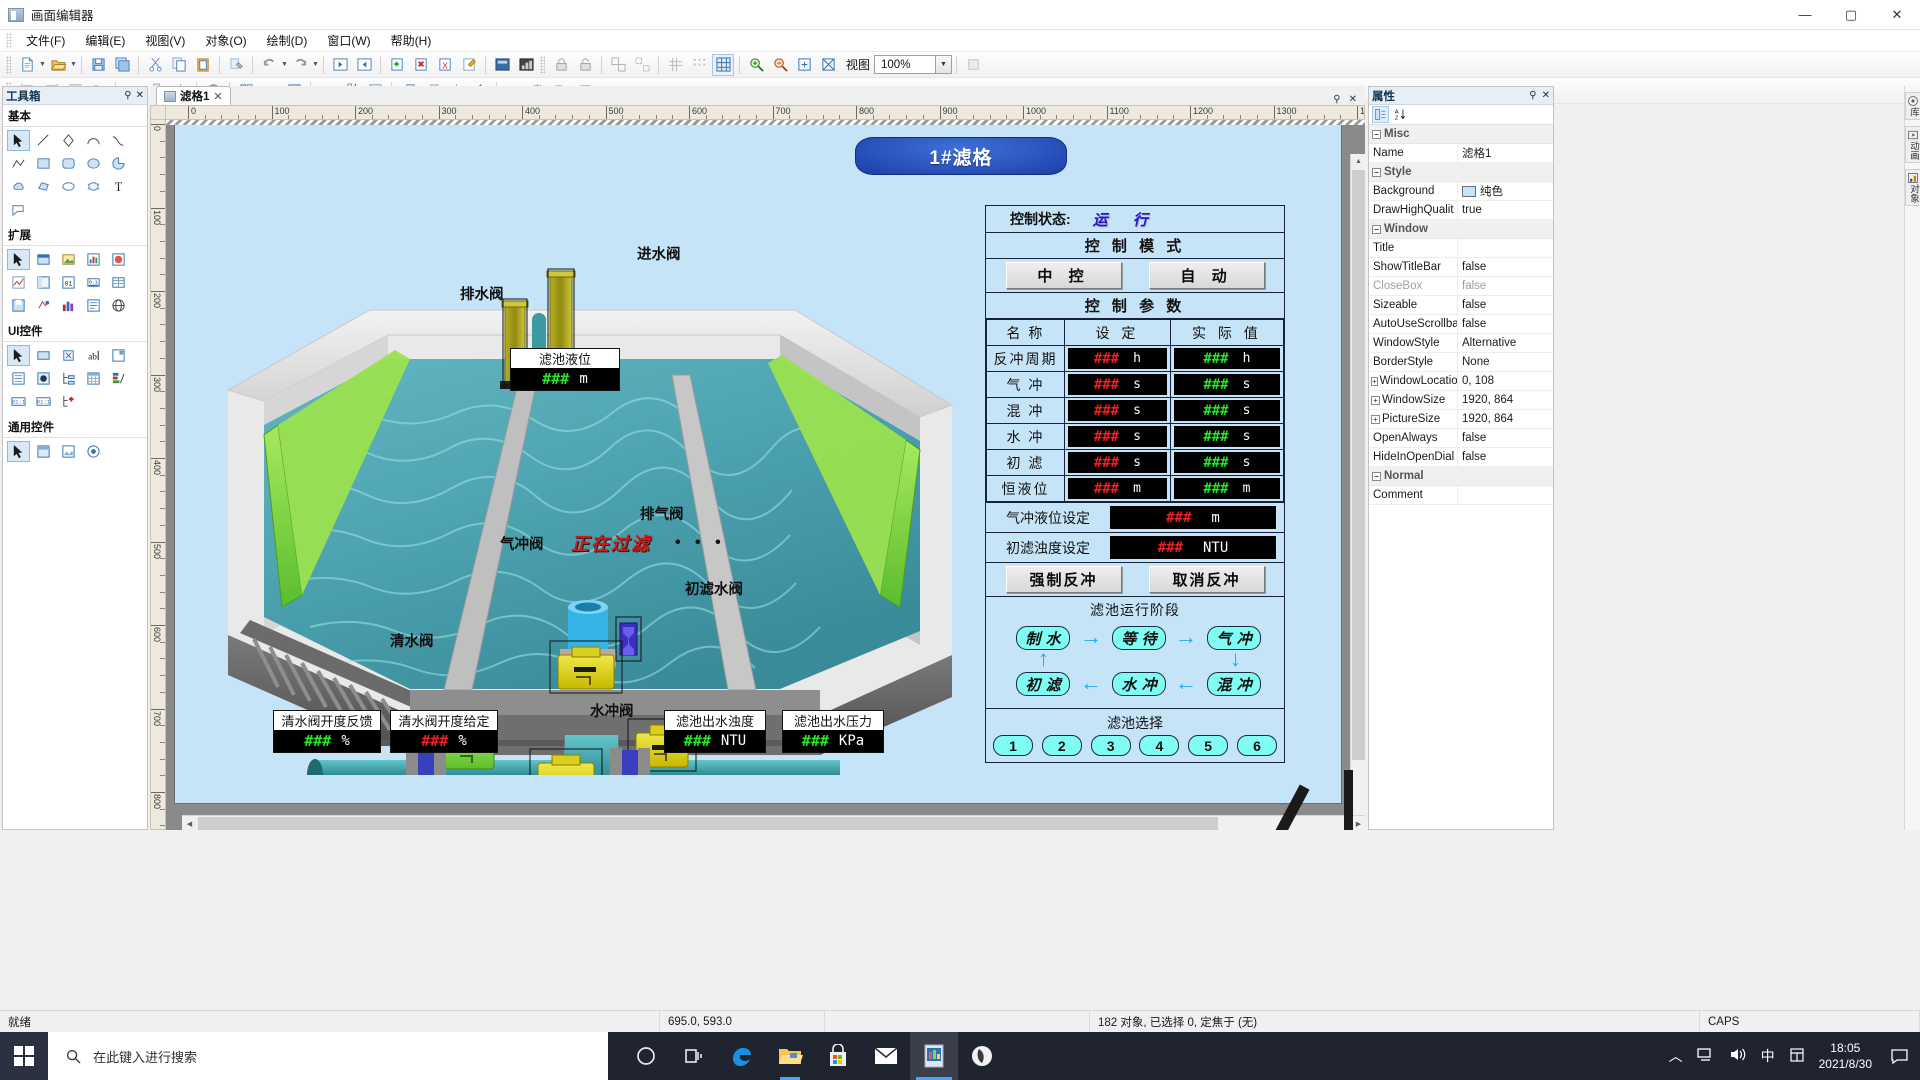 This screenshot has width=1920, height=1080. I want to click on tool-ext-trend, so click(18, 282).